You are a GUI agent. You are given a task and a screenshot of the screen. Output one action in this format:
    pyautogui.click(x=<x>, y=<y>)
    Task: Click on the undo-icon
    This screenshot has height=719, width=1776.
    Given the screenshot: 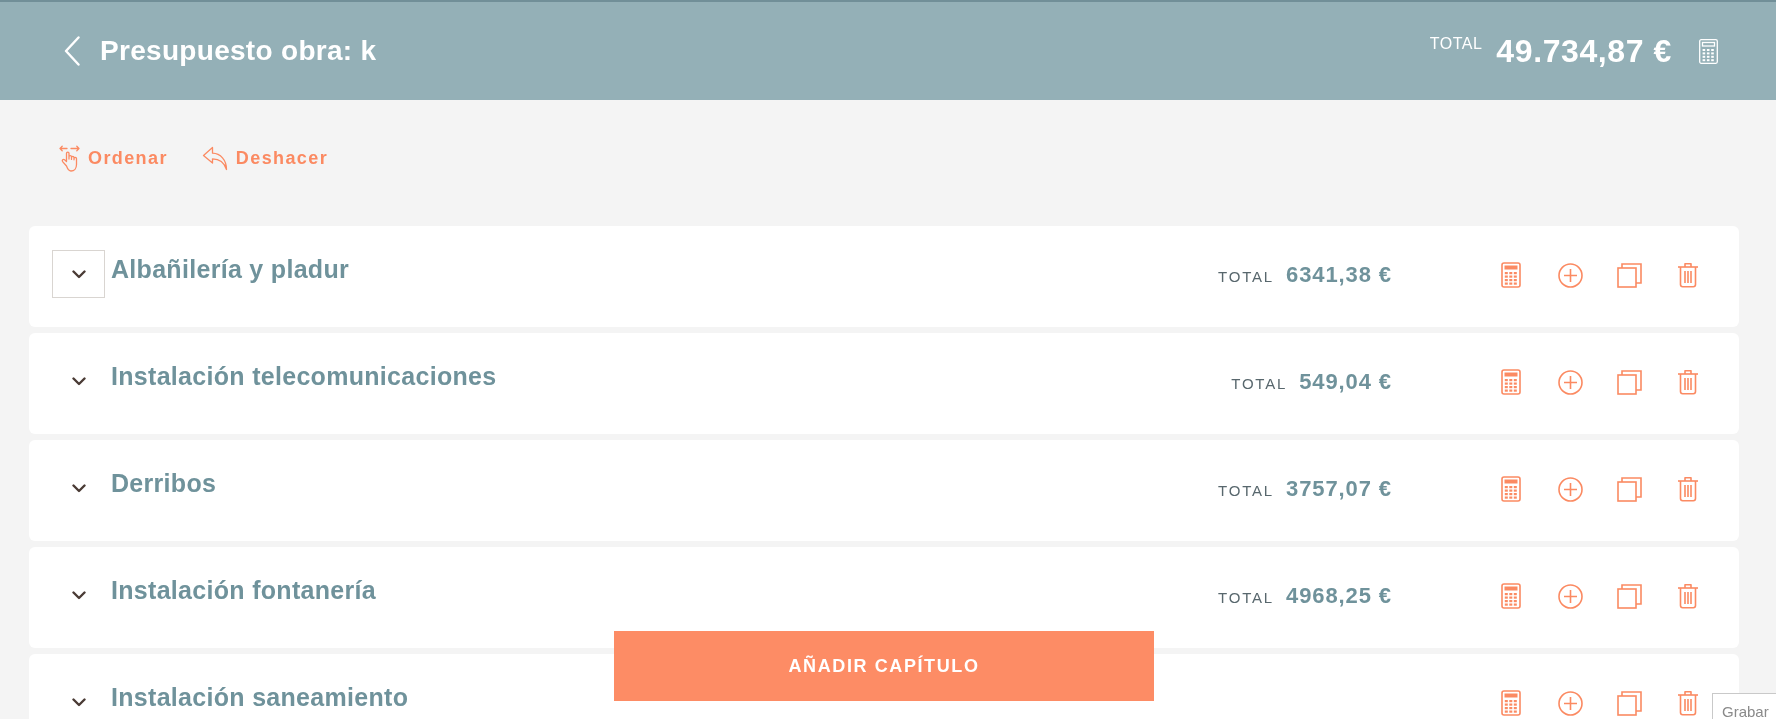 What is the action you would take?
    pyautogui.click(x=215, y=158)
    